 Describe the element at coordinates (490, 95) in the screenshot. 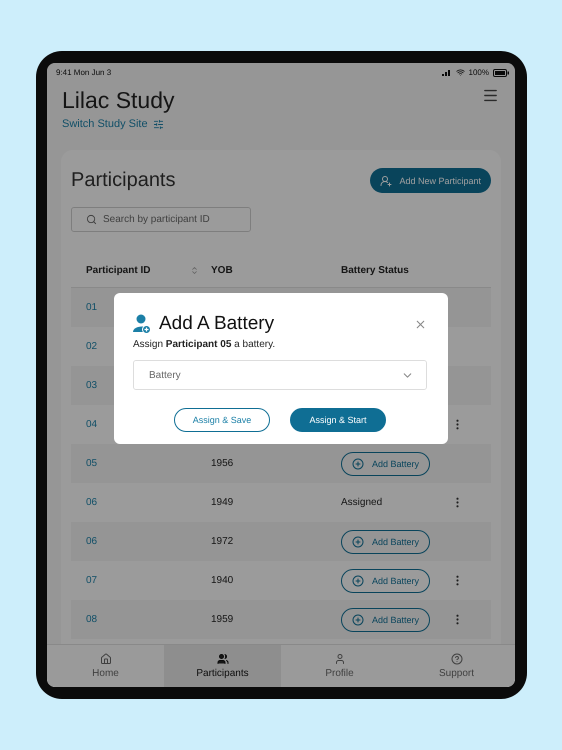

I see `menu-icon` at that location.